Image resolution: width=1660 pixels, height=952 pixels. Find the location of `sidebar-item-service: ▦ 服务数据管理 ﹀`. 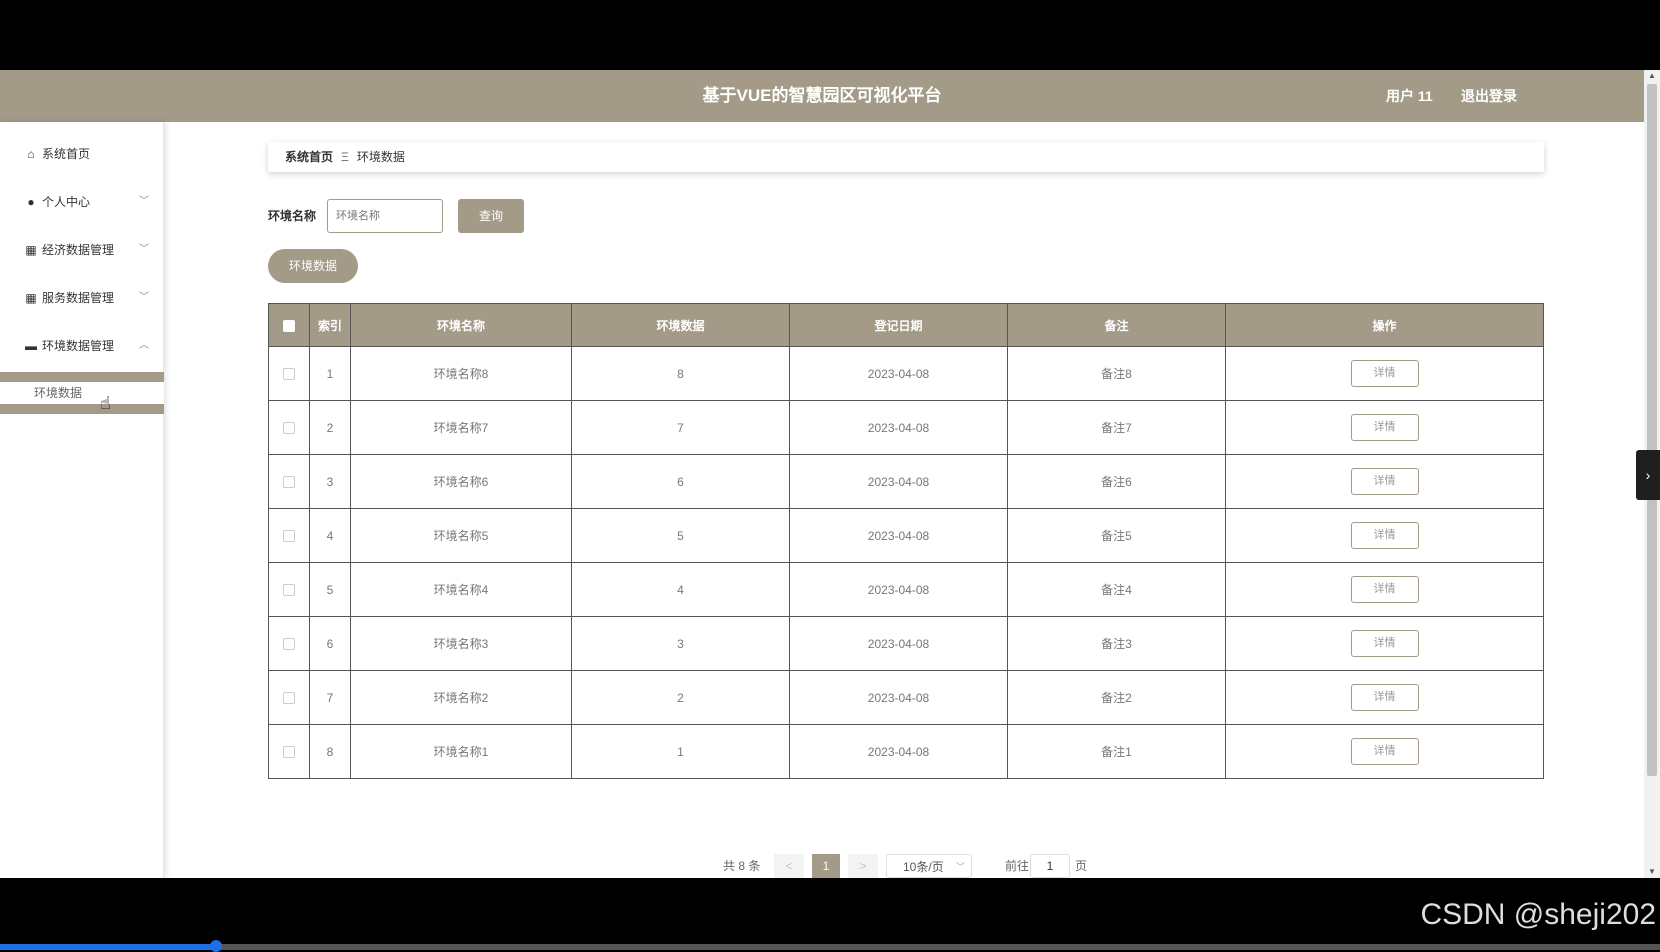

sidebar-item-service: ▦ 服务数据管理 ﹀ is located at coordinates (81, 298).